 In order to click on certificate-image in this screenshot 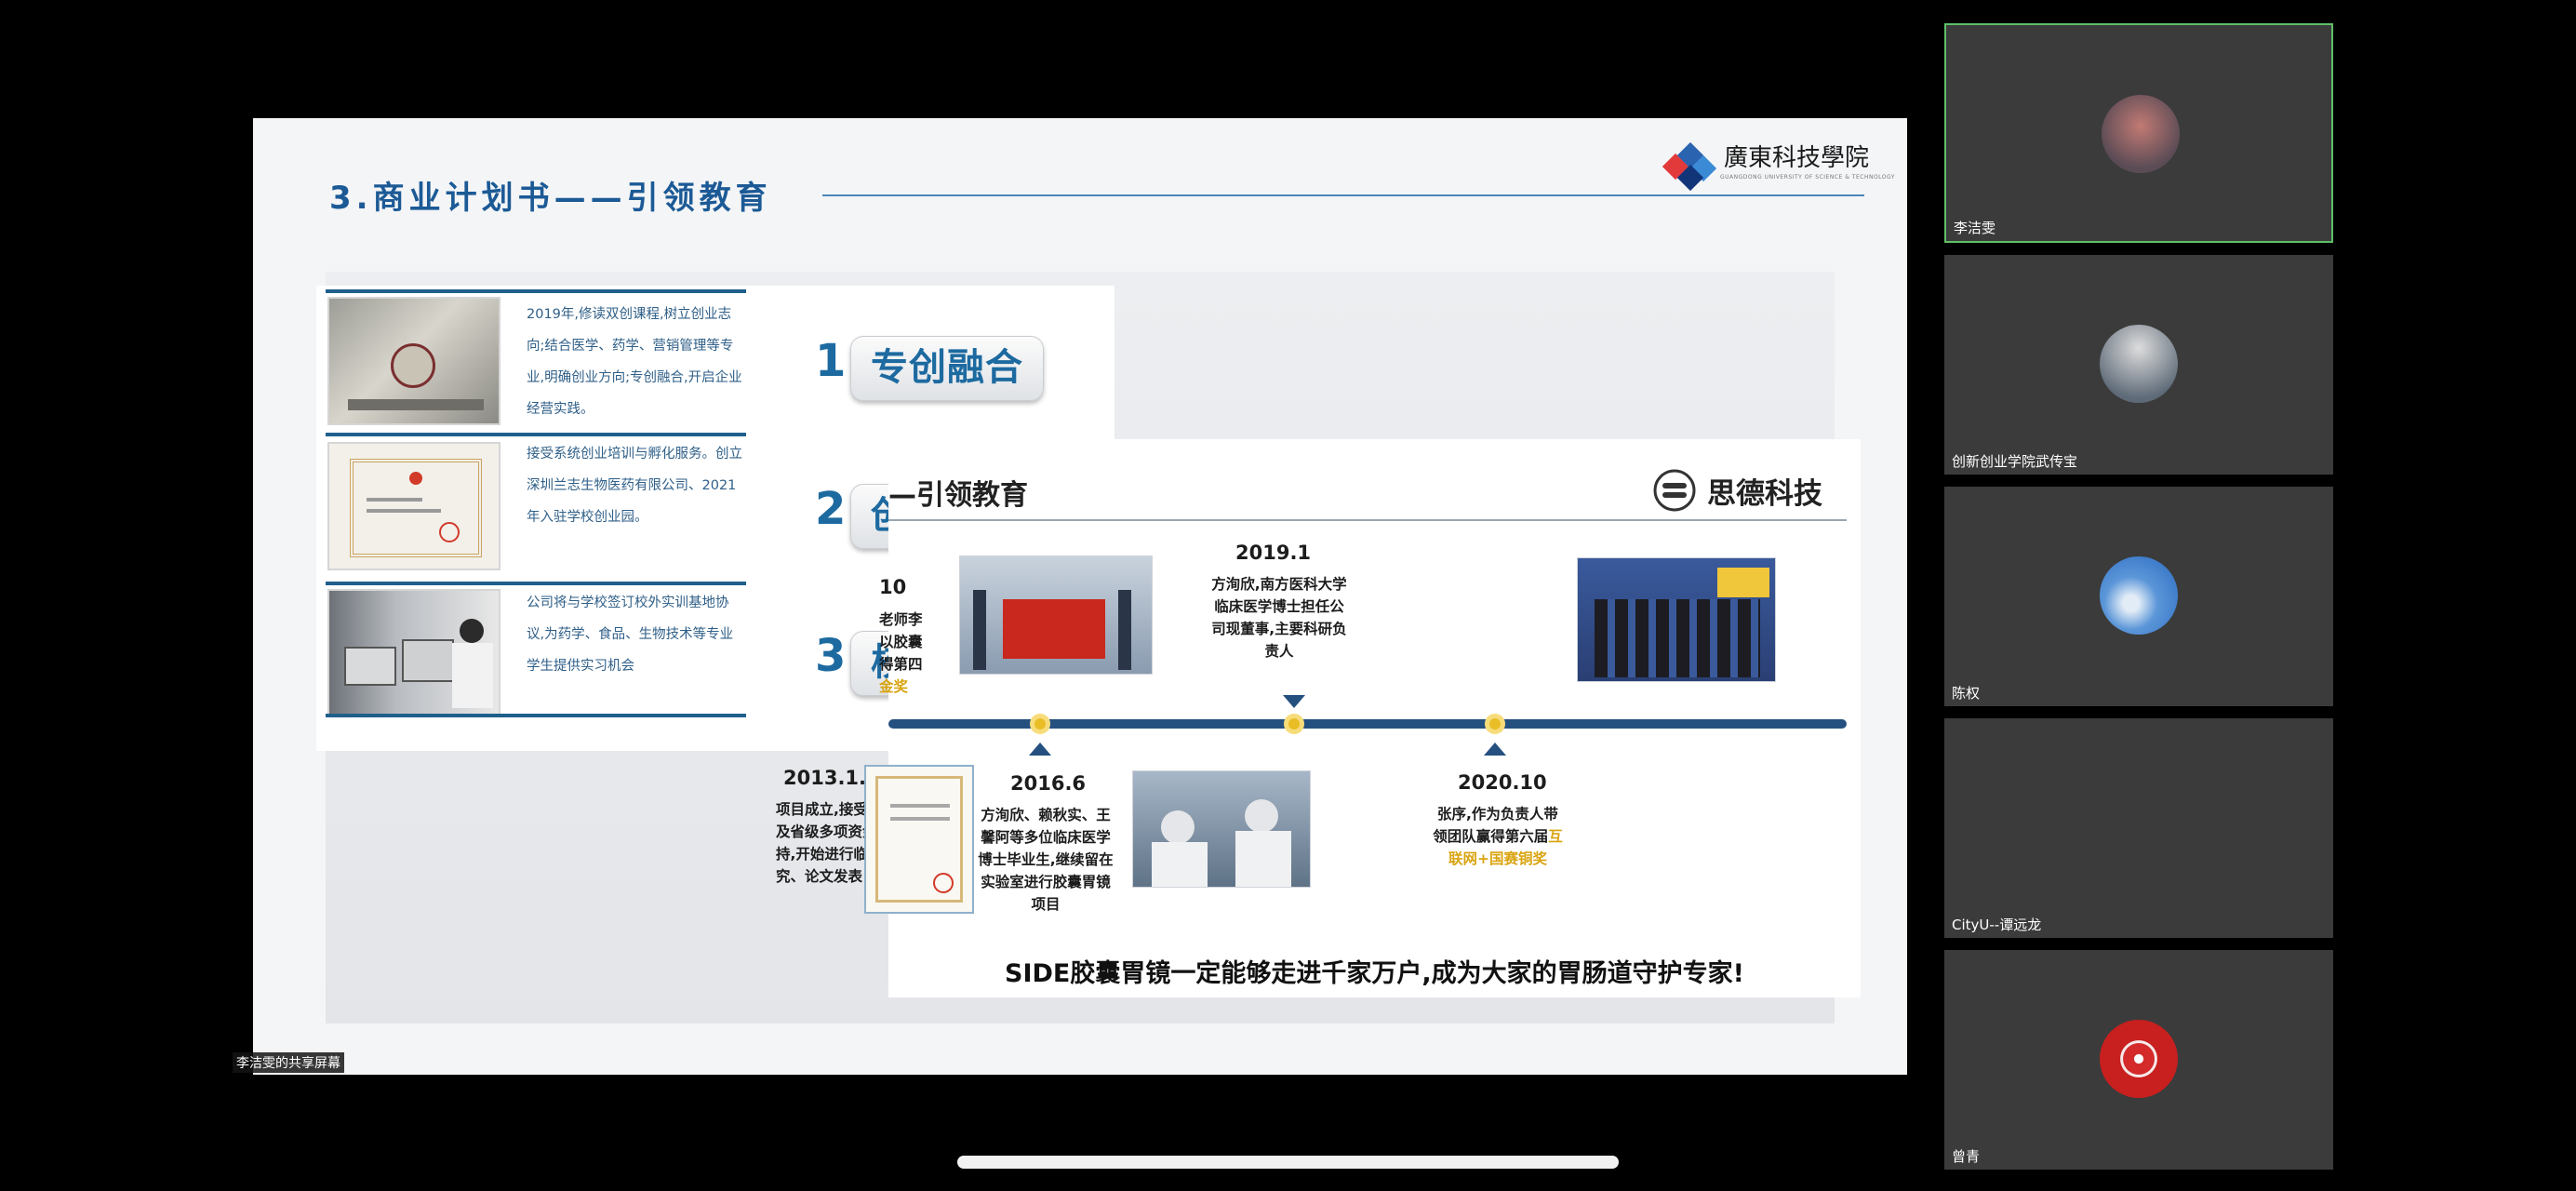, I will do `click(919, 839)`.